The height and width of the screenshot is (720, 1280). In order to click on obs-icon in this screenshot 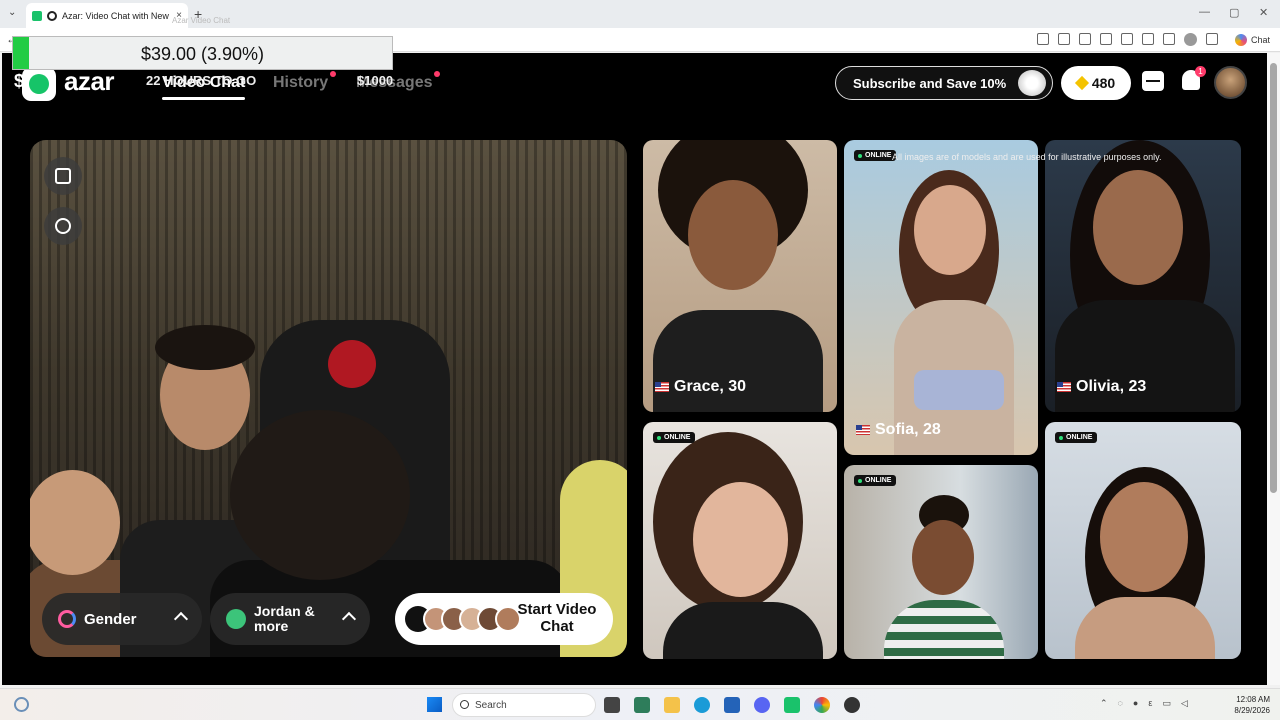, I will do `click(852, 705)`.